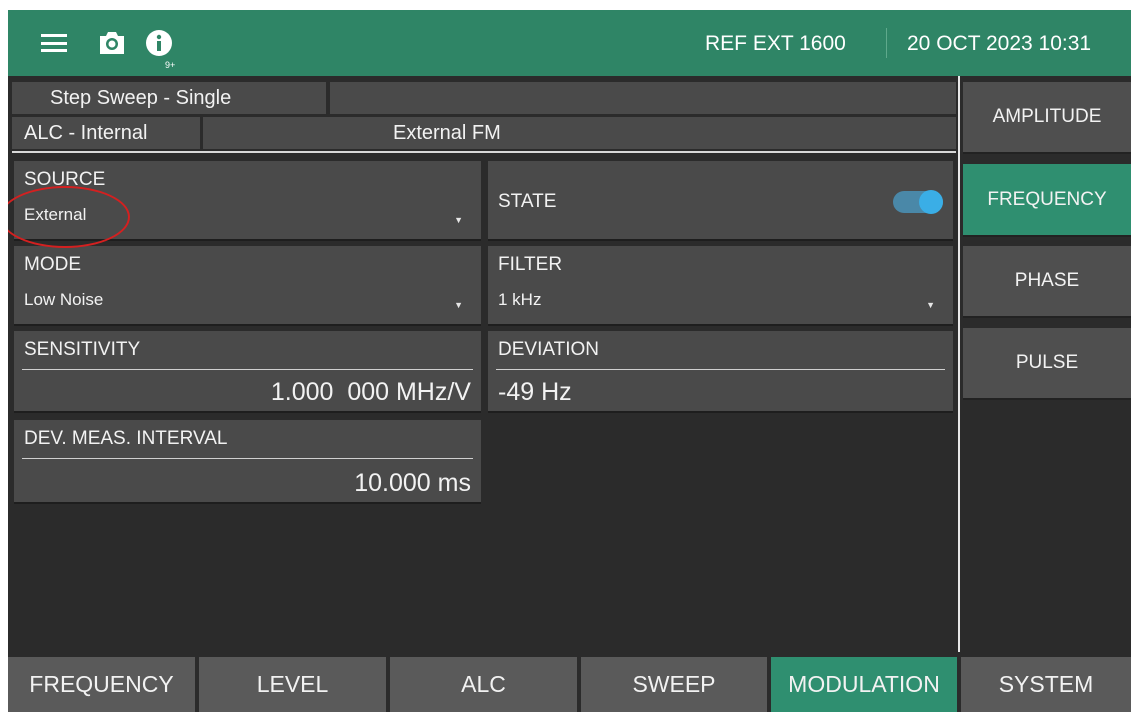 This screenshot has width=1131, height=712. Describe the element at coordinates (1047, 118) in the screenshot. I see `side-amplitude-button: AMPLITUDE` at that location.